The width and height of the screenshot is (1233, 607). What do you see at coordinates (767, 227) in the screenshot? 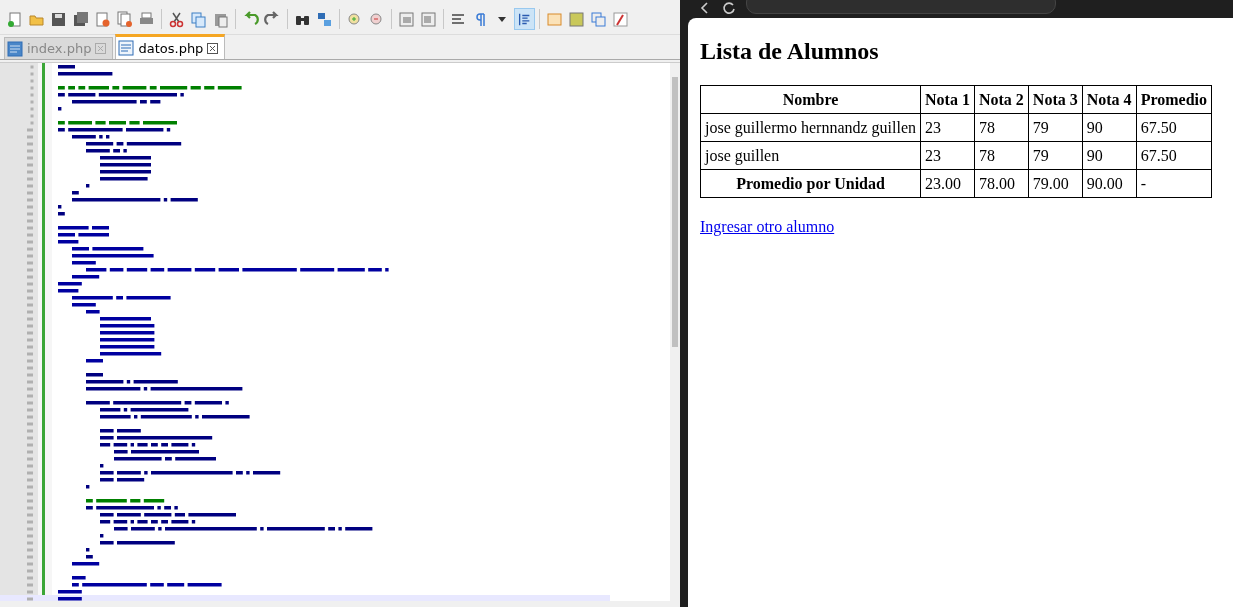
I see `add-student-link: Ingresar otro alumno` at bounding box center [767, 227].